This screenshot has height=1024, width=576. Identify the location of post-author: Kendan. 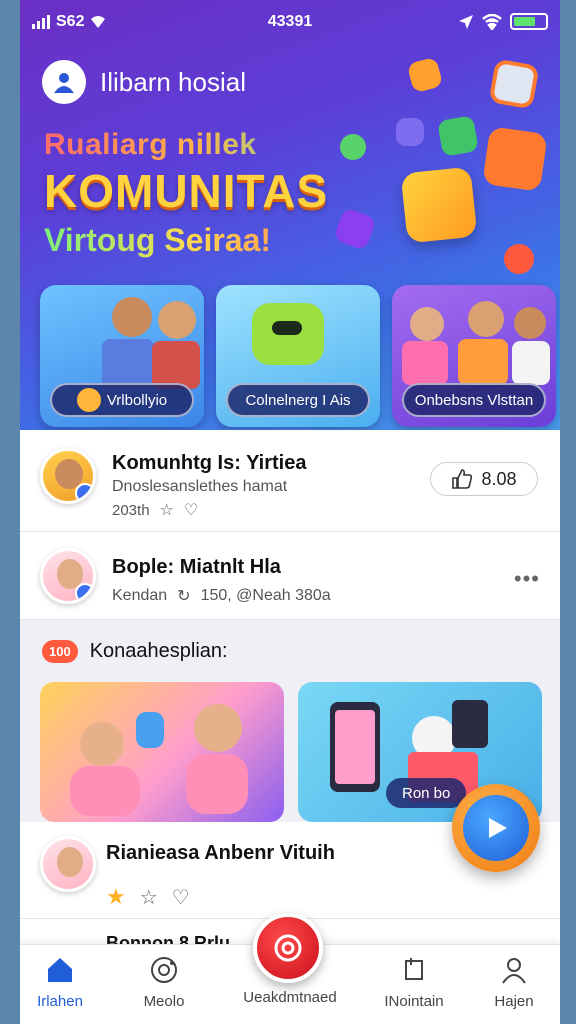
(140, 595).